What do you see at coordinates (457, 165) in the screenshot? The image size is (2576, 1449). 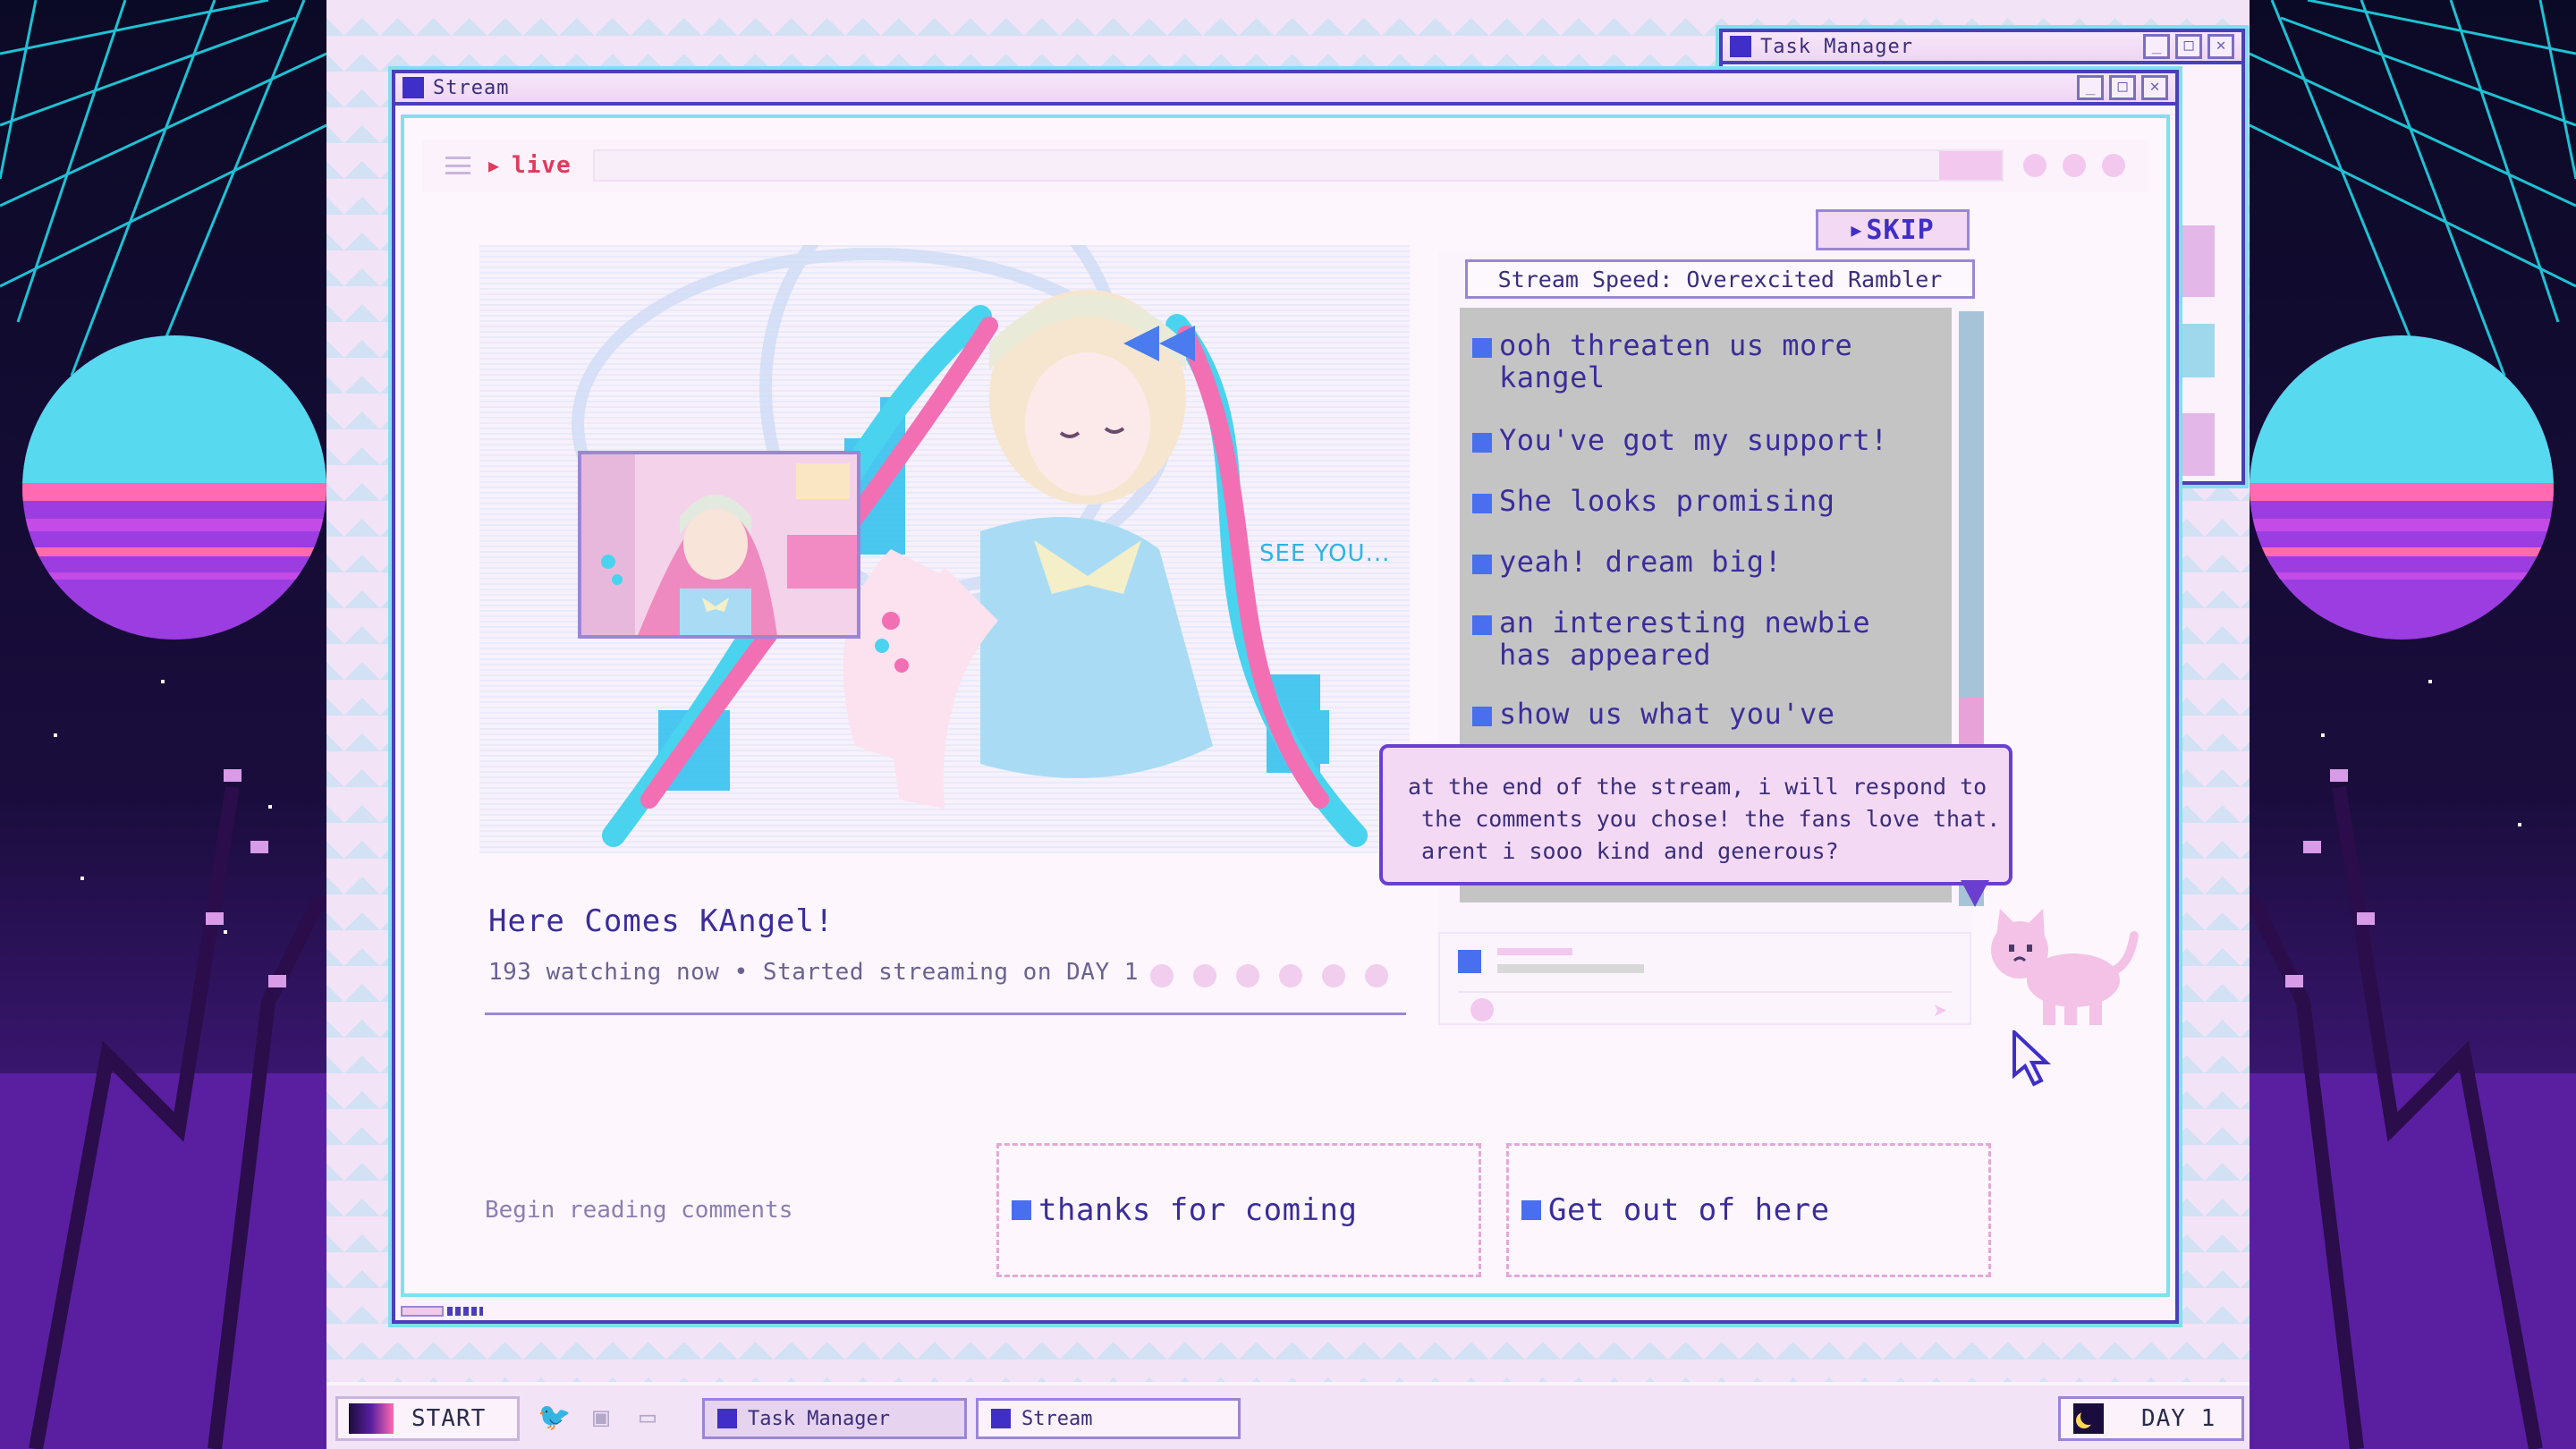 I see `menu-icon` at bounding box center [457, 165].